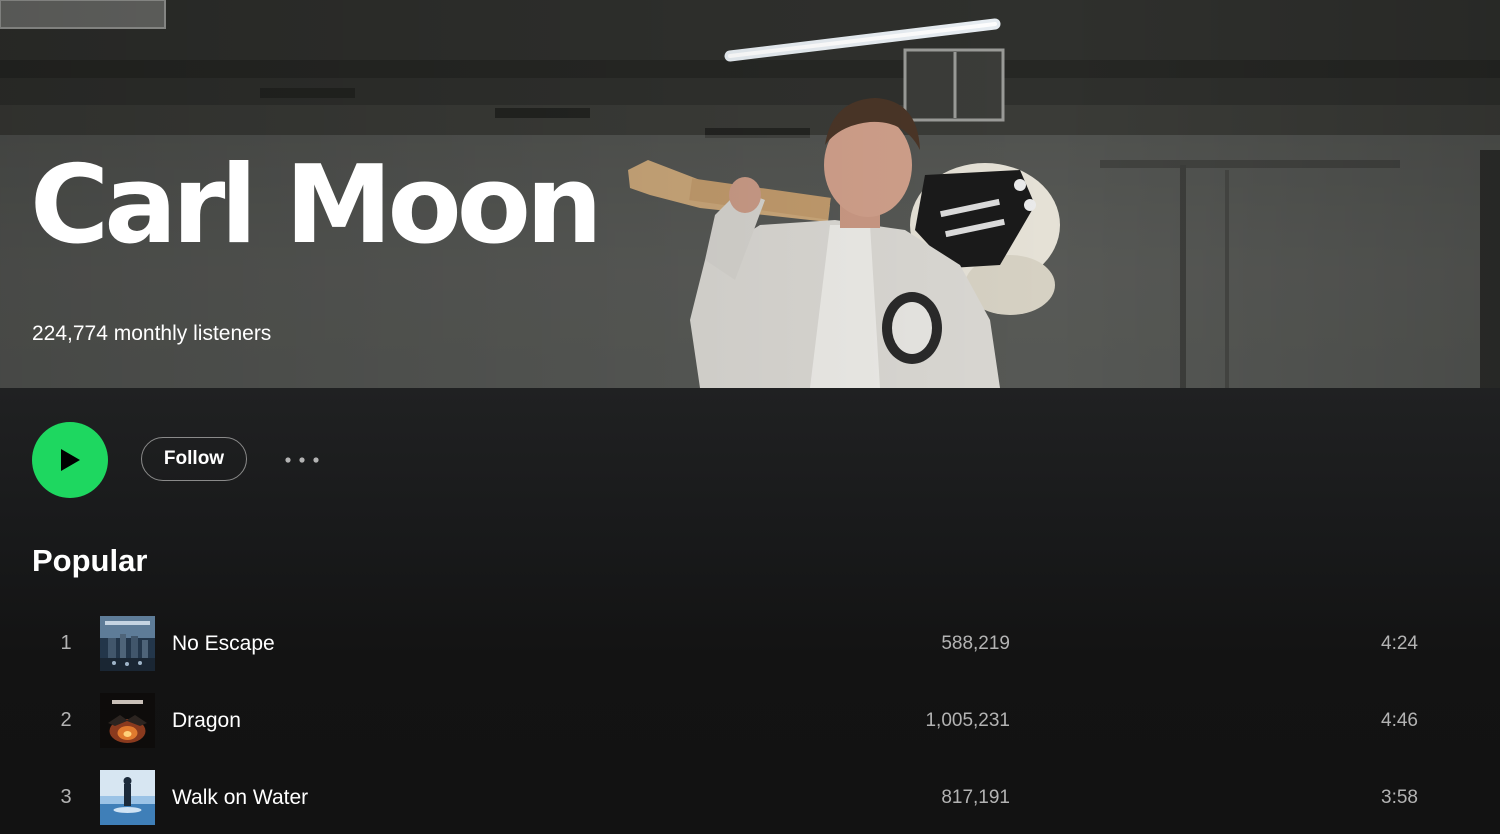 The width and height of the screenshot is (1500, 834). Describe the element at coordinates (152, 333) in the screenshot. I see `monthly-listeners: 224,774 monthly listeners` at that location.